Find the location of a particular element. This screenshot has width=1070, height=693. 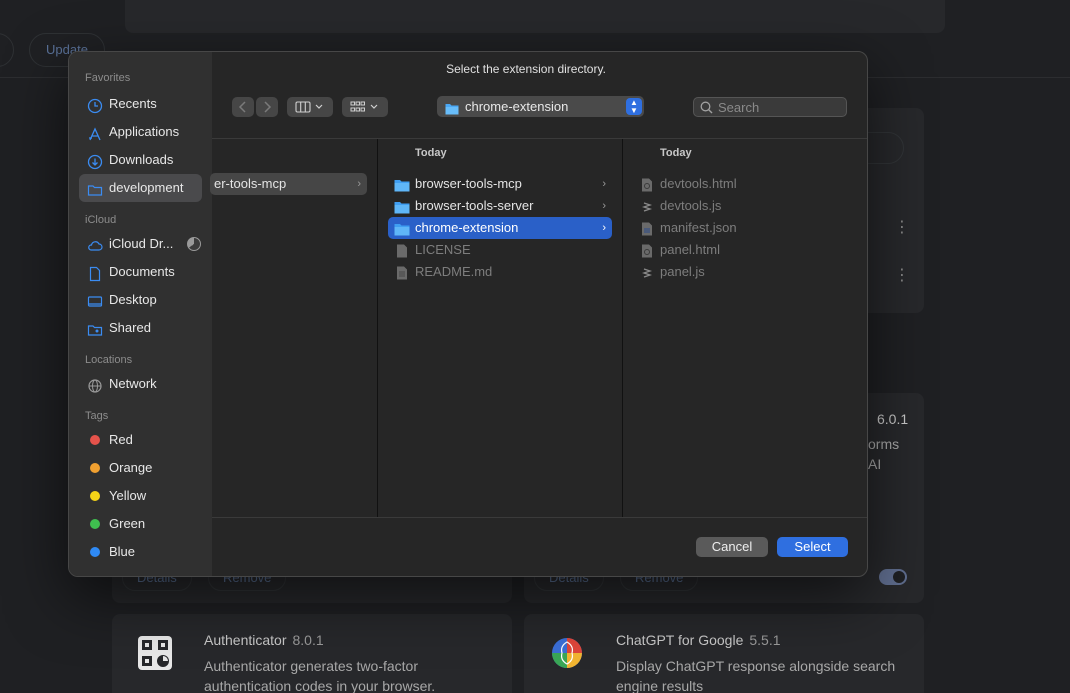

grid-icon is located at coordinates (364, 106).